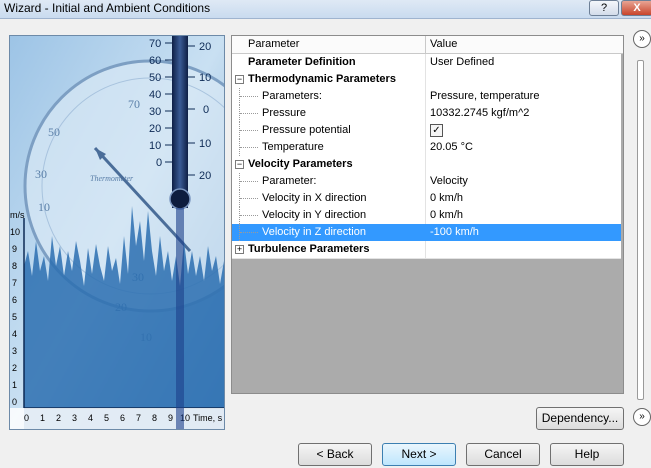 This screenshot has height=468, width=651. What do you see at coordinates (426, 233) in the screenshot?
I see `row-velocity-z: Velocity in Z direction -100 km/h` at bounding box center [426, 233].